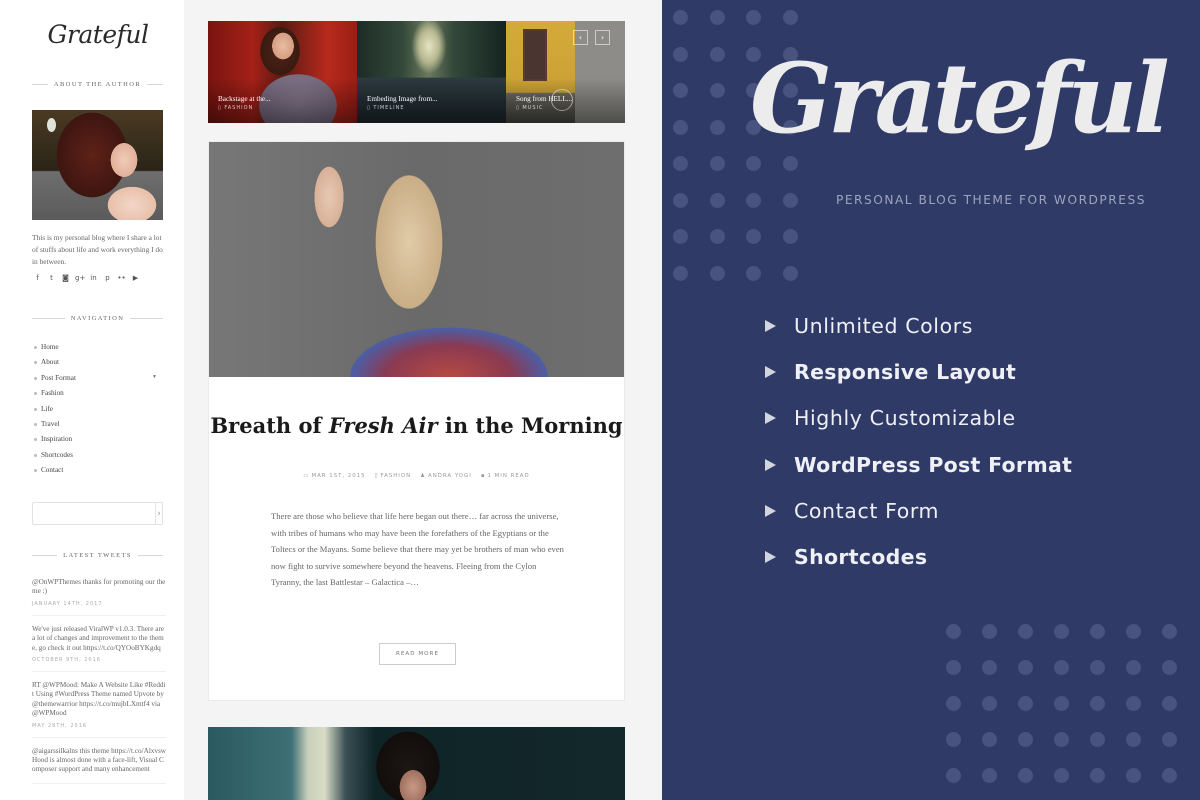 Image resolution: width=1200 pixels, height=800 pixels. I want to click on feature-item: WordPress Post Format, so click(918, 465).